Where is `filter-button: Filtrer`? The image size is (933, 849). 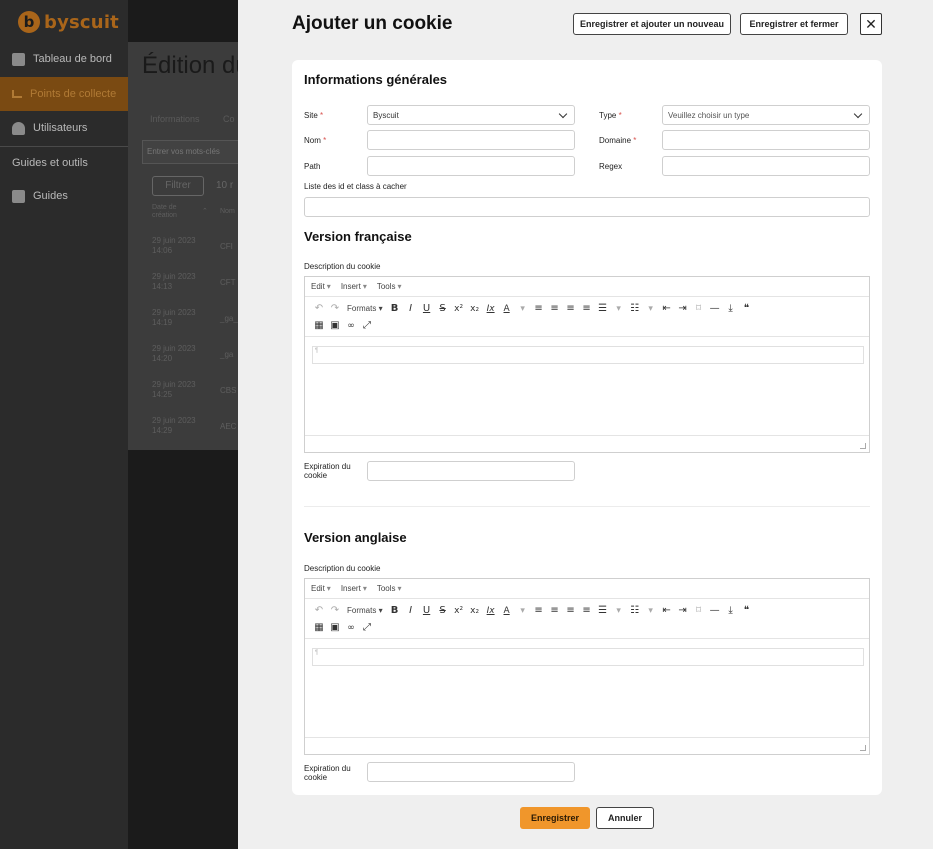
filter-button: Filtrer is located at coordinates (178, 186).